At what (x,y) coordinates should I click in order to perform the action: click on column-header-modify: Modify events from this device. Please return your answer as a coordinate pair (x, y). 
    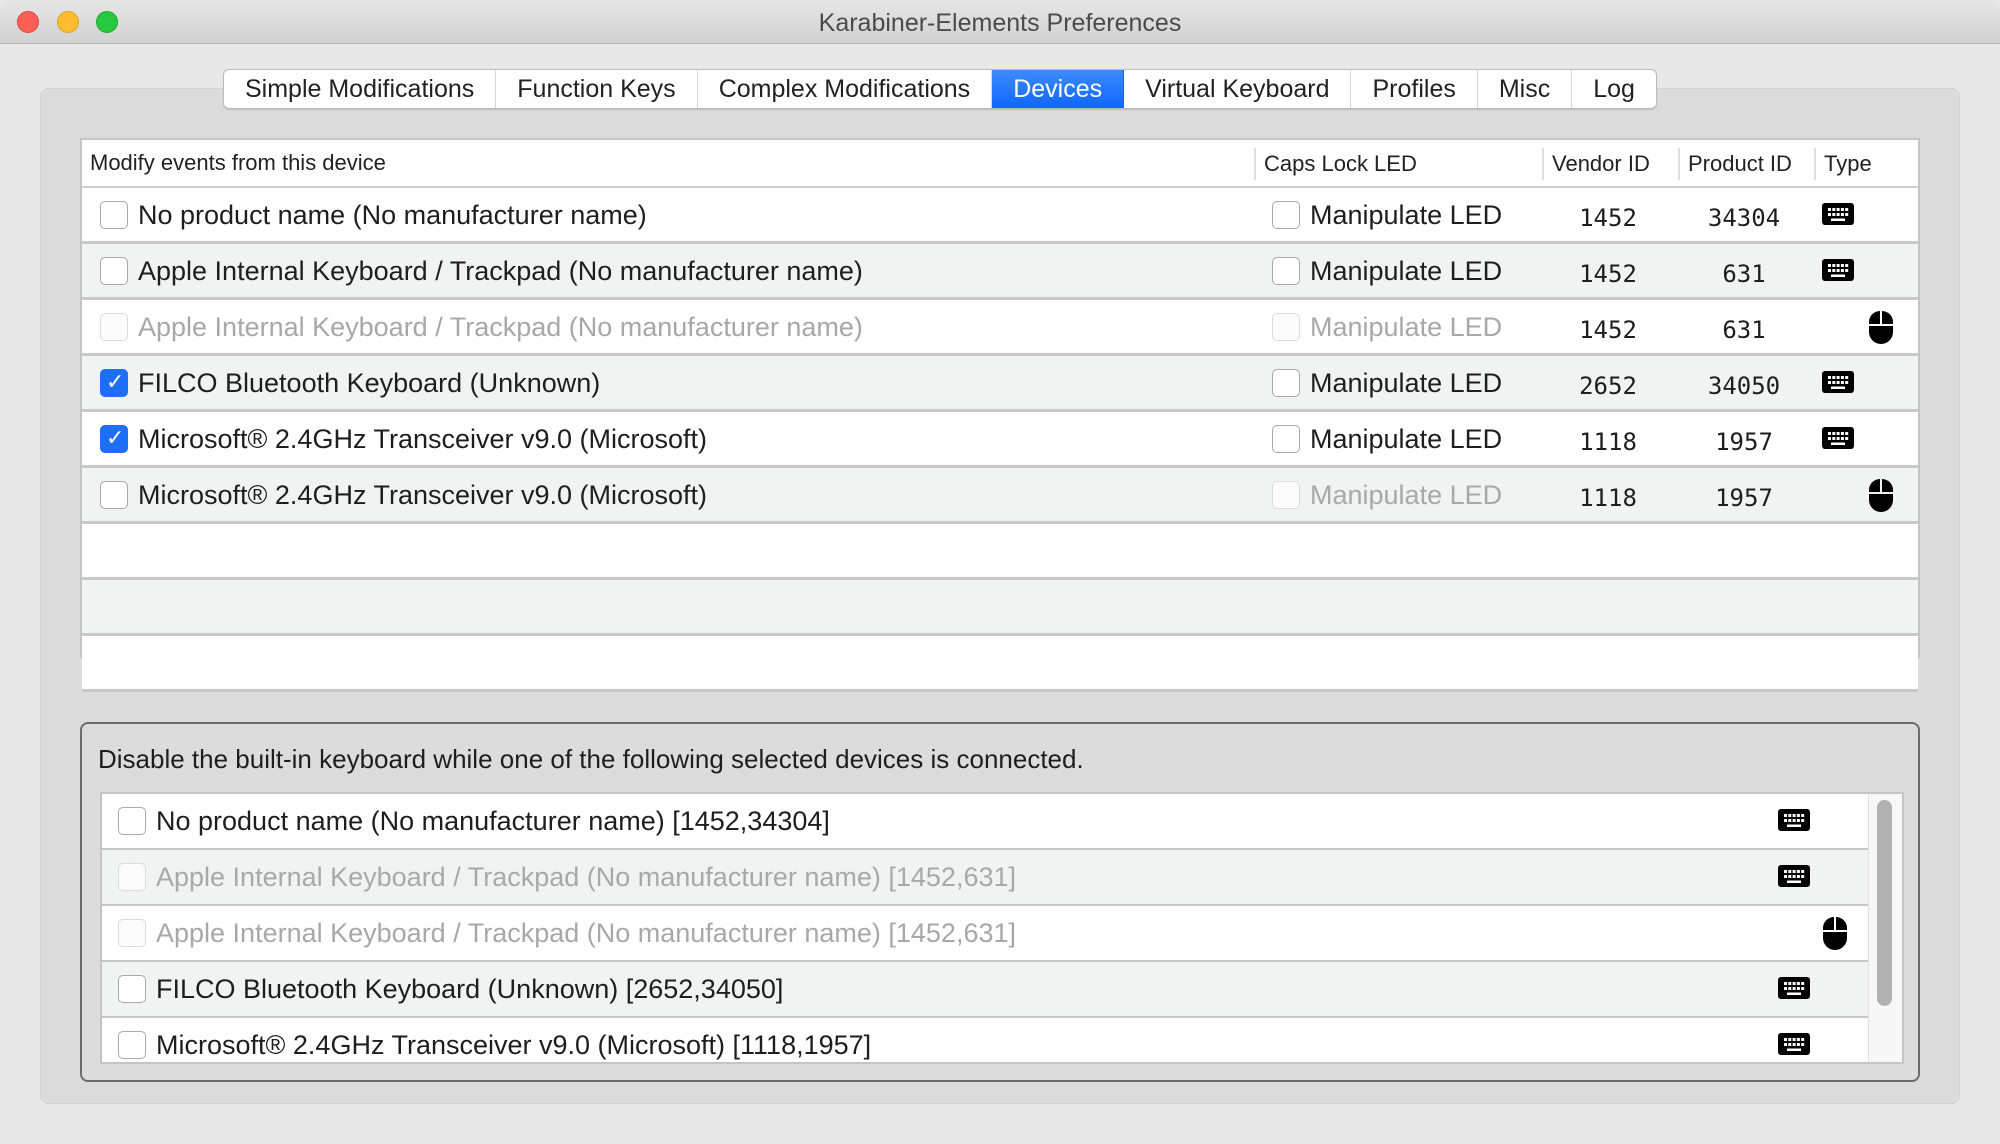
    Looking at the image, I should click on (234, 163).